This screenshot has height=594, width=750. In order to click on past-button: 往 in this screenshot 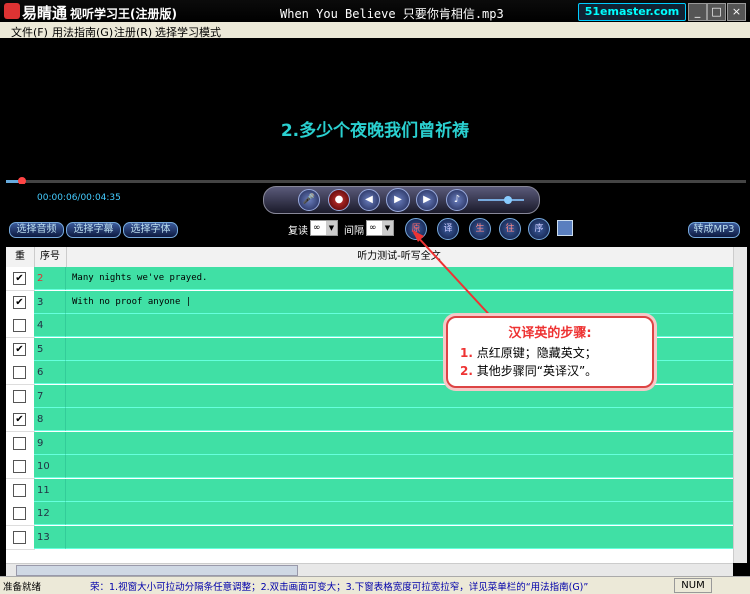, I will do `click(510, 229)`.